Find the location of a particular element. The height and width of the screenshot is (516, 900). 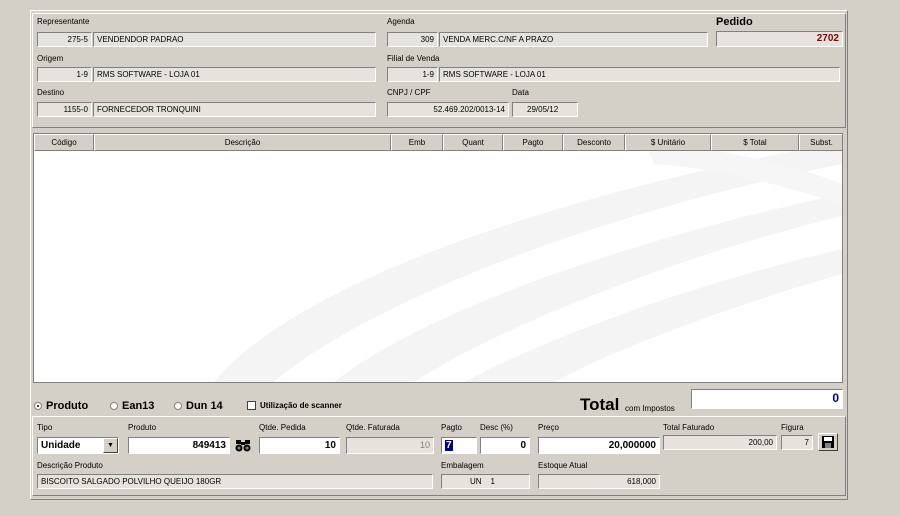

representante-code-field: 275-5 is located at coordinates (64, 39).